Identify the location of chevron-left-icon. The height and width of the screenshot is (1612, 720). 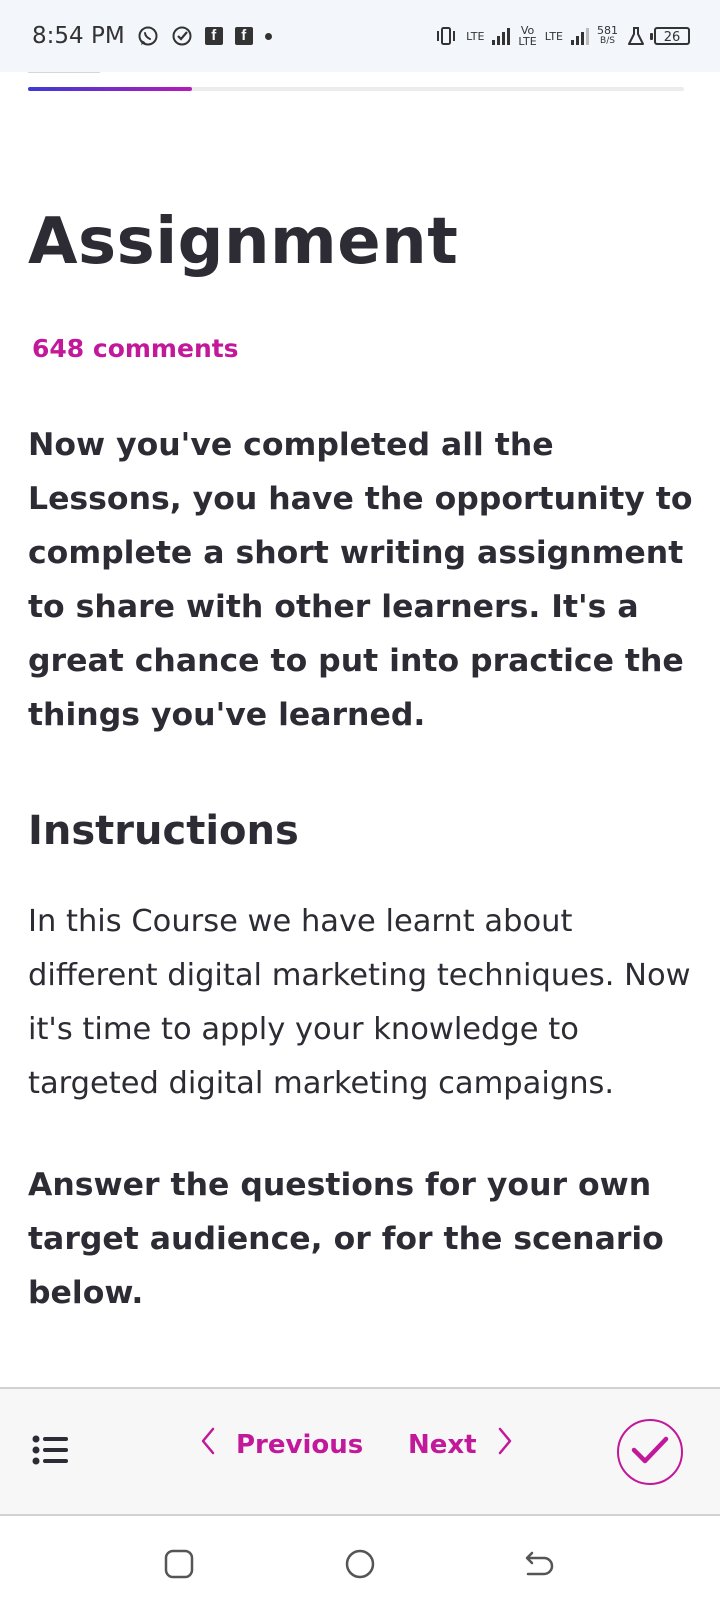
(208, 1444).